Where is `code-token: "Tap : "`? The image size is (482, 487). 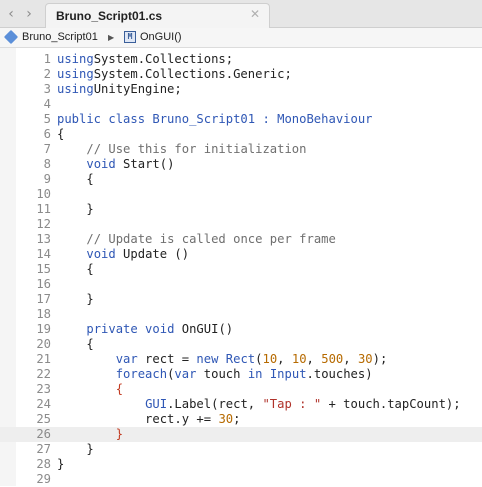 code-token: "Tap : " is located at coordinates (292, 404).